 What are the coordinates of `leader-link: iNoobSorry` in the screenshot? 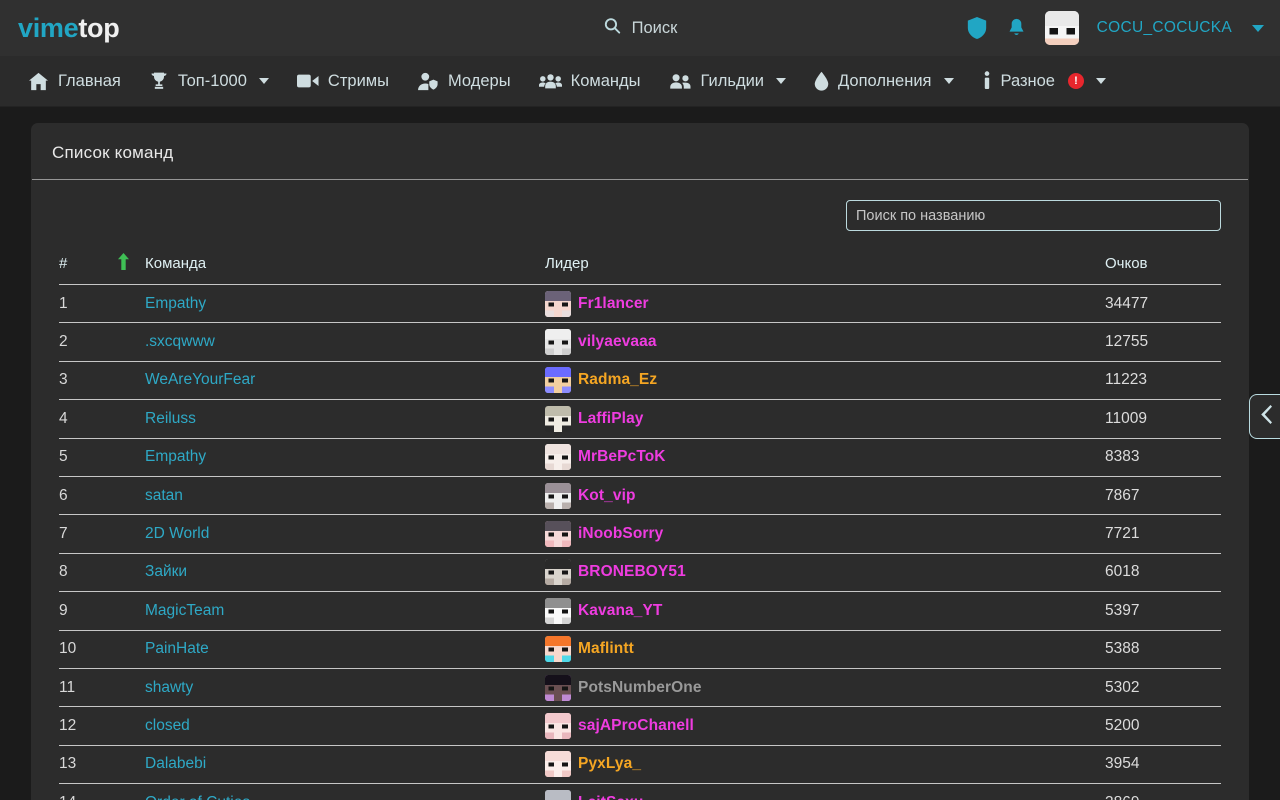 It's located at (825, 534).